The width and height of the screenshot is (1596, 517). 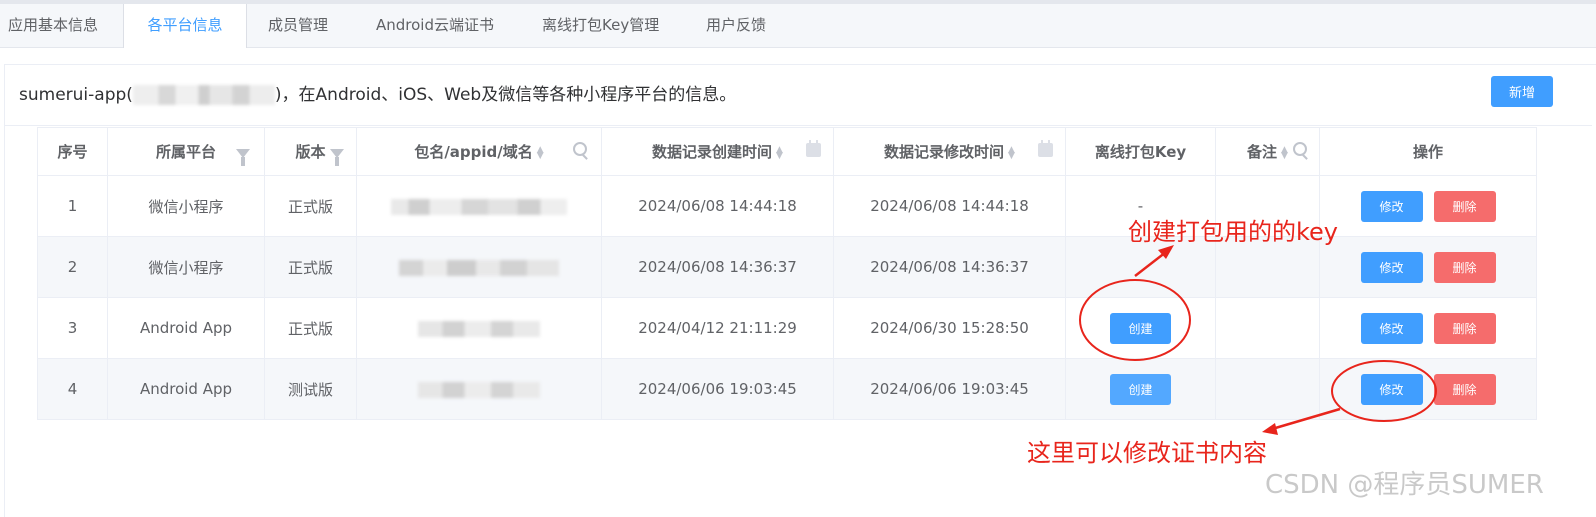 What do you see at coordinates (1135, 320) in the screenshot?
I see `highlight-circle-create` at bounding box center [1135, 320].